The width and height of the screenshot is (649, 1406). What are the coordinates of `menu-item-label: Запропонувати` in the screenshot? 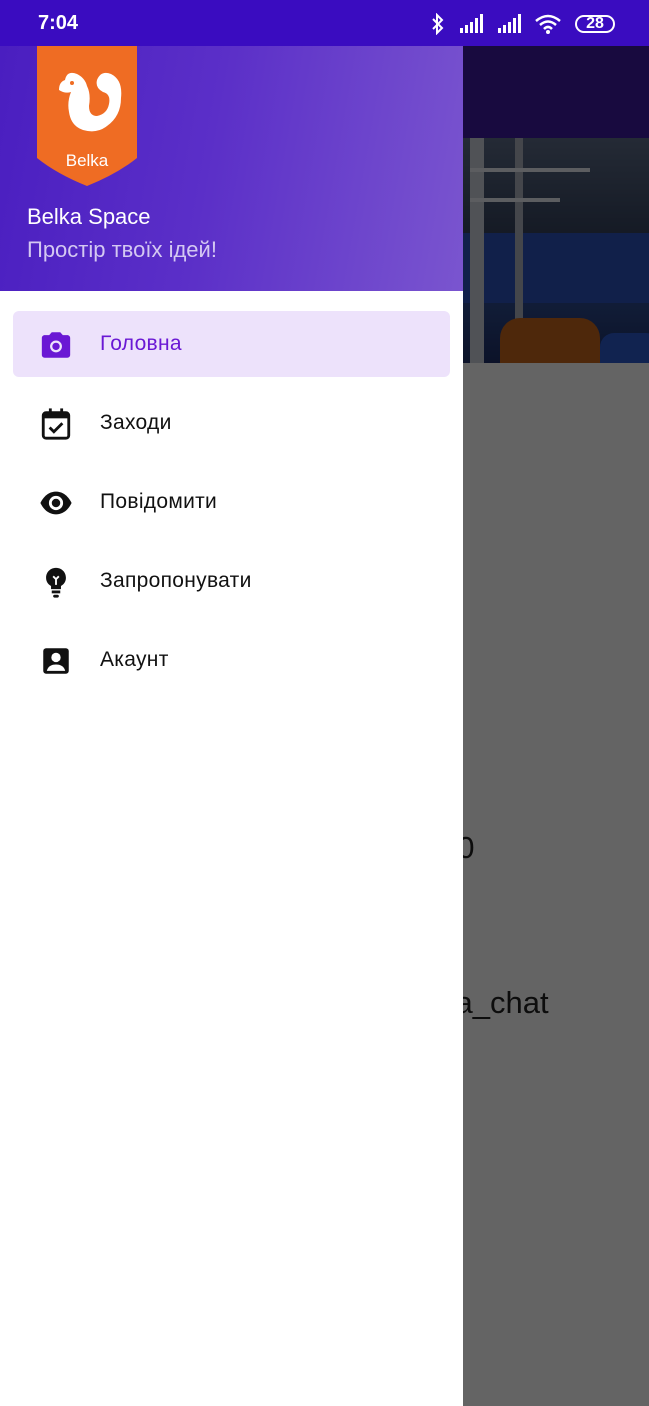 It's located at (176, 580).